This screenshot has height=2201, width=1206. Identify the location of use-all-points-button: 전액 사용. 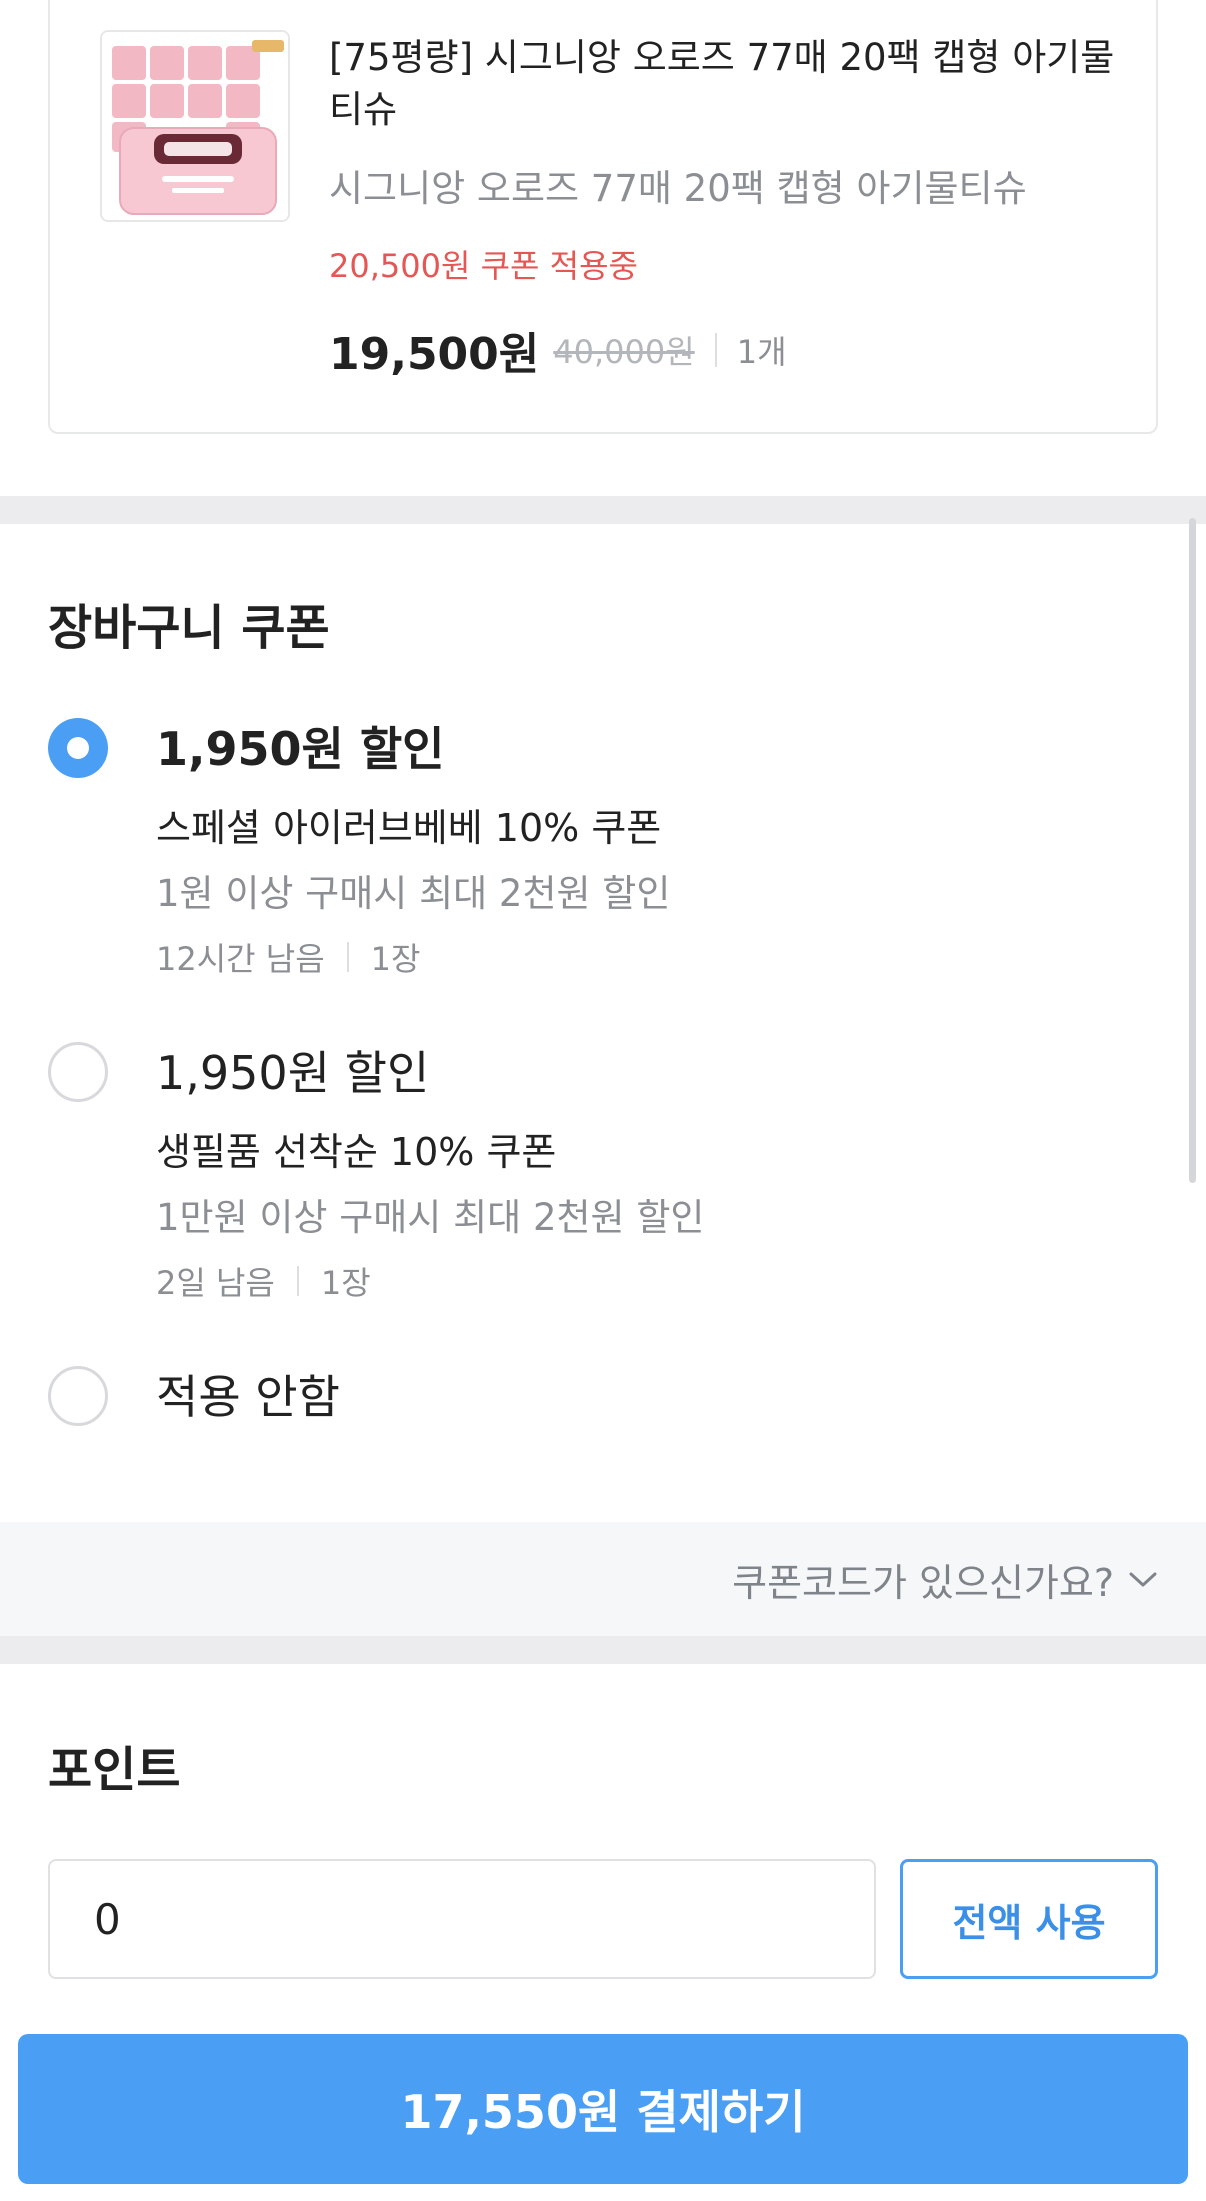
(1029, 1919).